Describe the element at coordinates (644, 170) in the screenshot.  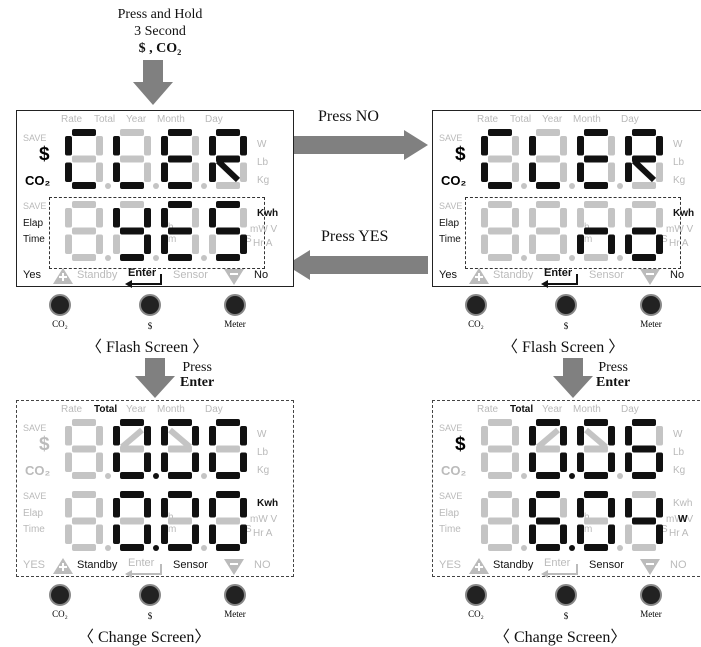
I see `segment-diagonal` at that location.